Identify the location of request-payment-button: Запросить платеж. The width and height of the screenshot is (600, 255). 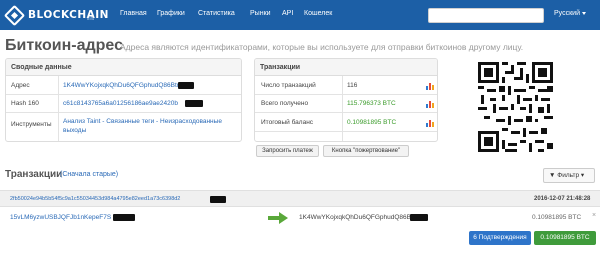
(287, 151).